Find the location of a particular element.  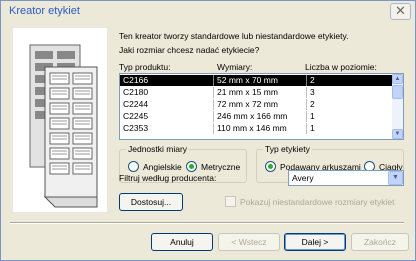

list-item: C2180 21 mm x 15 mm 3 is located at coordinates (256, 92).